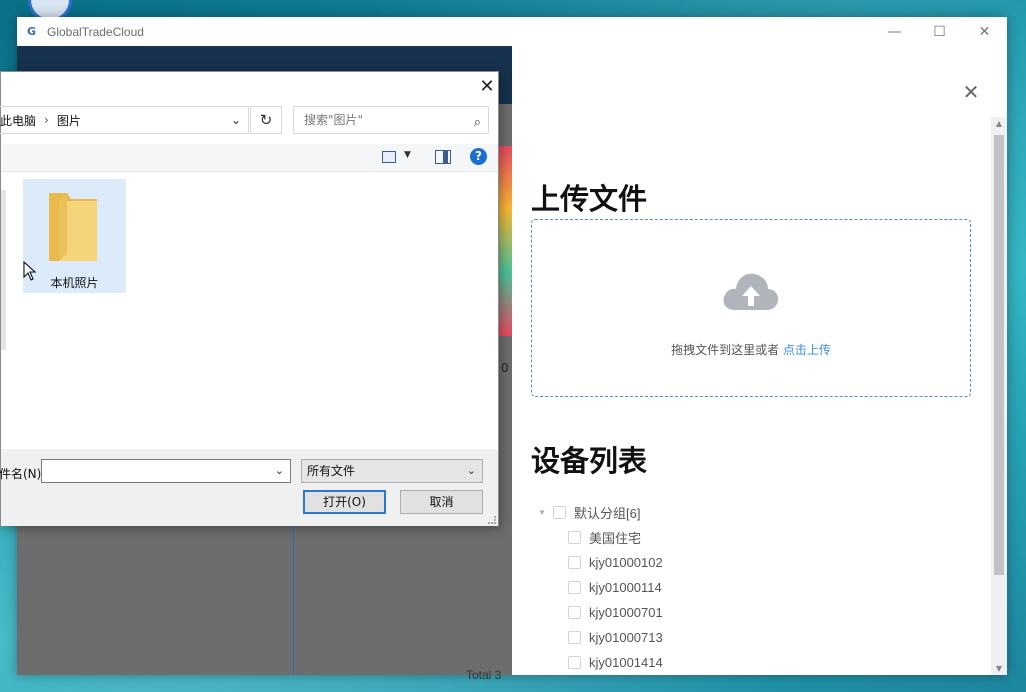 The width and height of the screenshot is (1026, 692). Describe the element at coordinates (391, 120) in the screenshot. I see `search-input: 搜索"图片" ⌕` at that location.